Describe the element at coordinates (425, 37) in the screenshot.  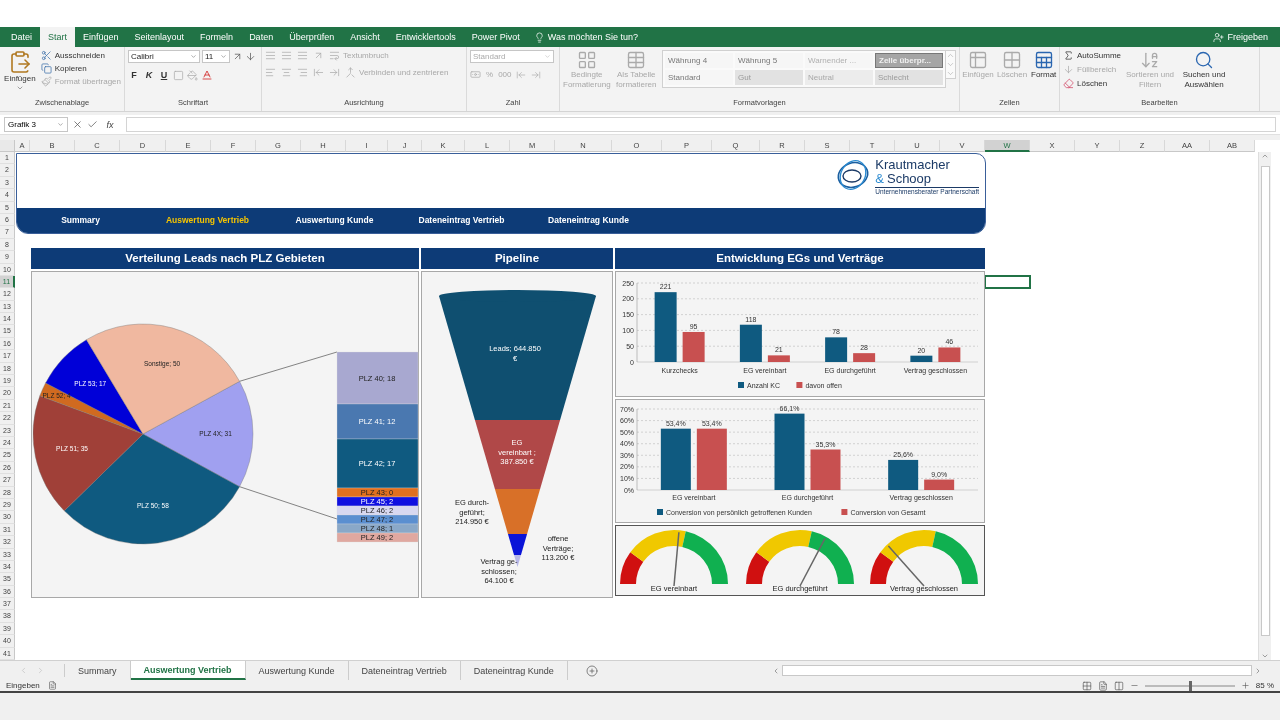
I see `ribbon-tab: Entwicklertools` at that location.